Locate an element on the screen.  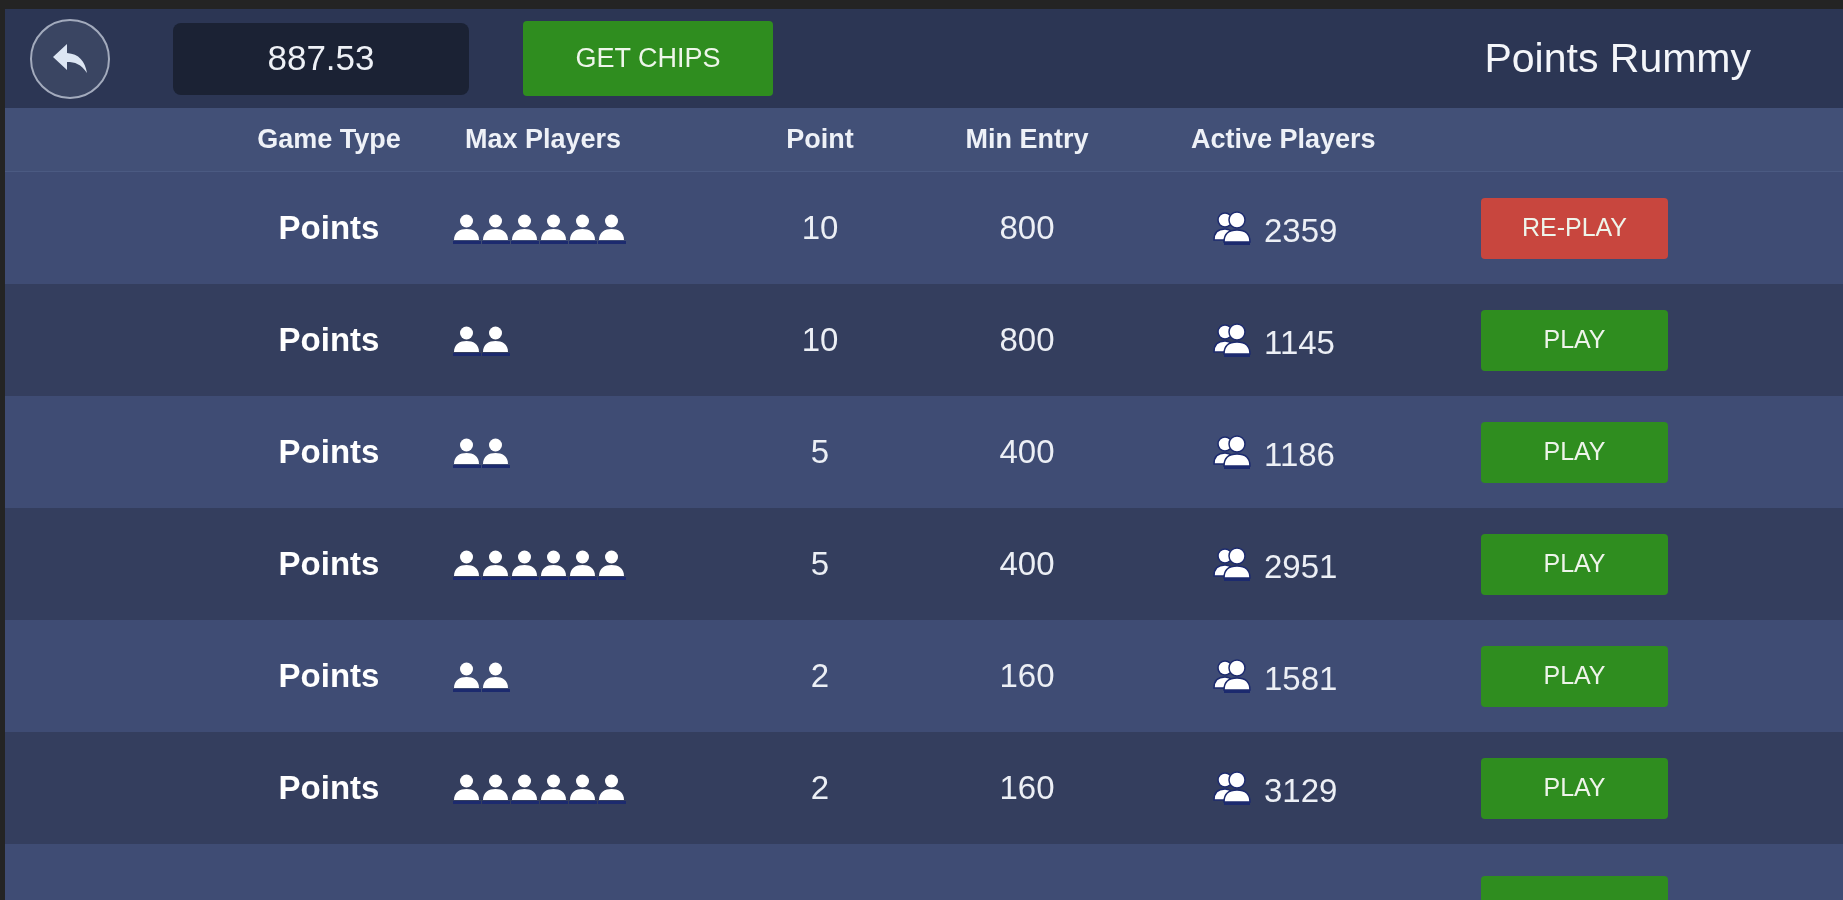
active-players-cell-text: 2951 is located at coordinates (1301, 567).